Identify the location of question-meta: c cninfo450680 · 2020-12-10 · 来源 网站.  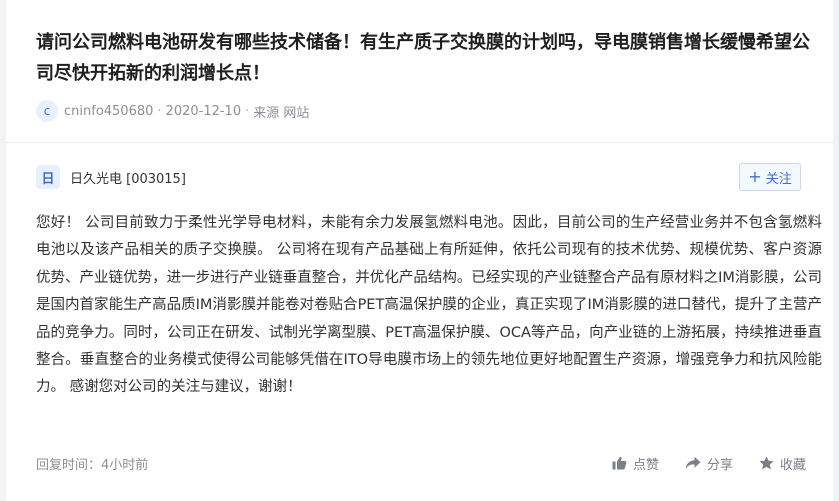
(172, 111).